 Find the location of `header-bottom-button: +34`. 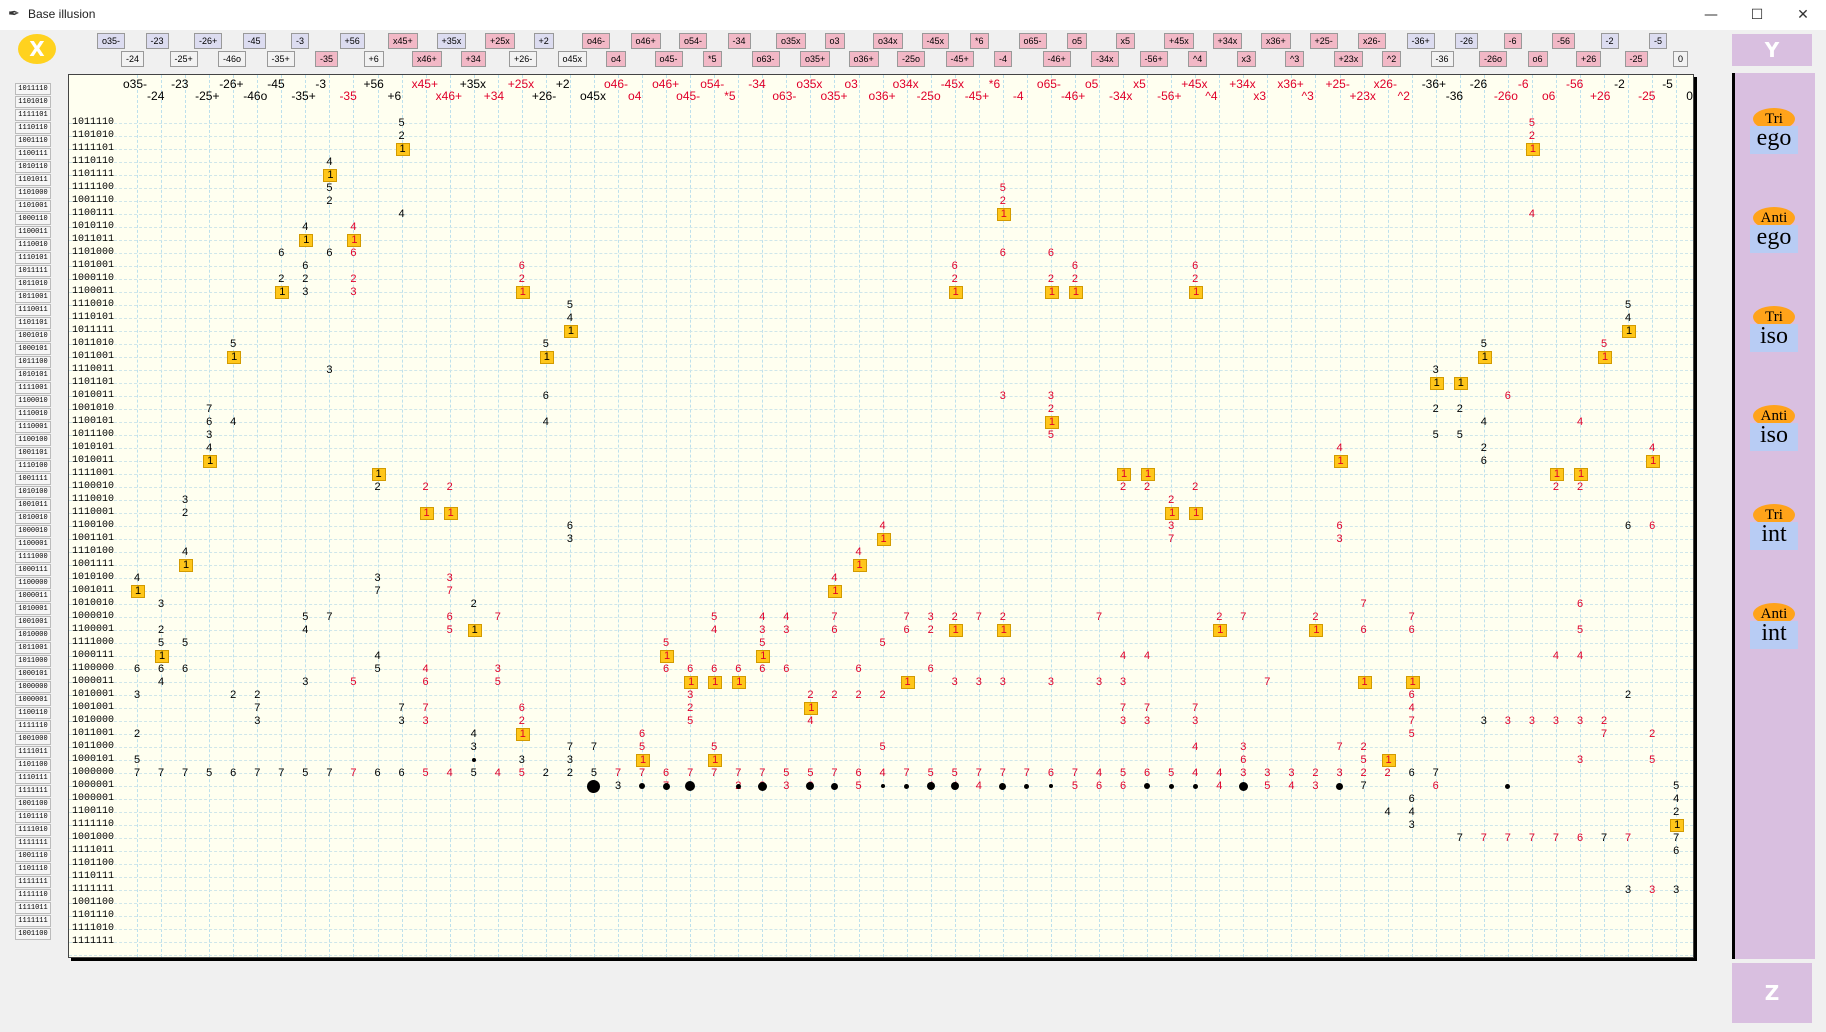

header-bottom-button: +34 is located at coordinates (473, 59).